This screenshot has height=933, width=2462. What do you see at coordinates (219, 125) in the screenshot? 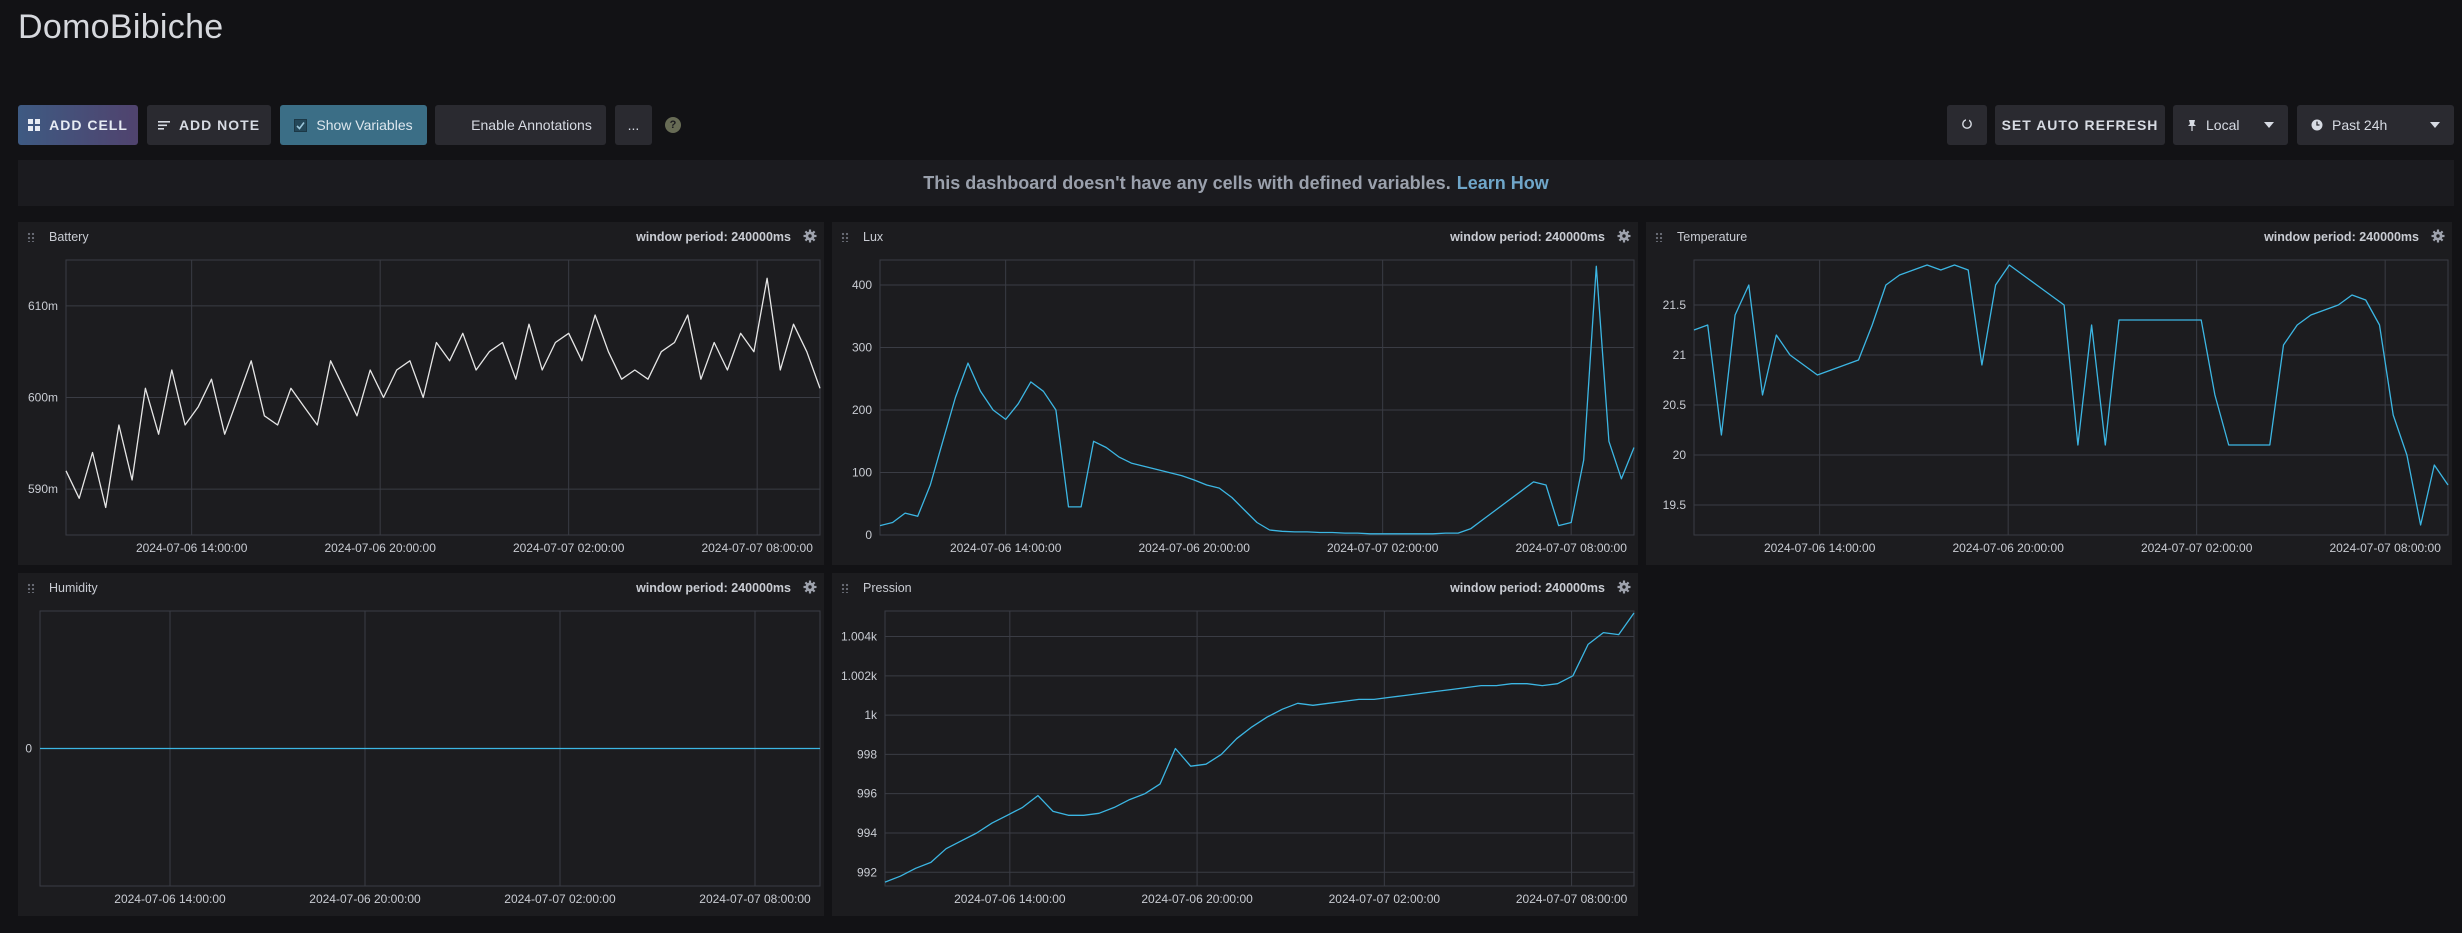
I see `add-note-label: ADD NOTE` at bounding box center [219, 125].